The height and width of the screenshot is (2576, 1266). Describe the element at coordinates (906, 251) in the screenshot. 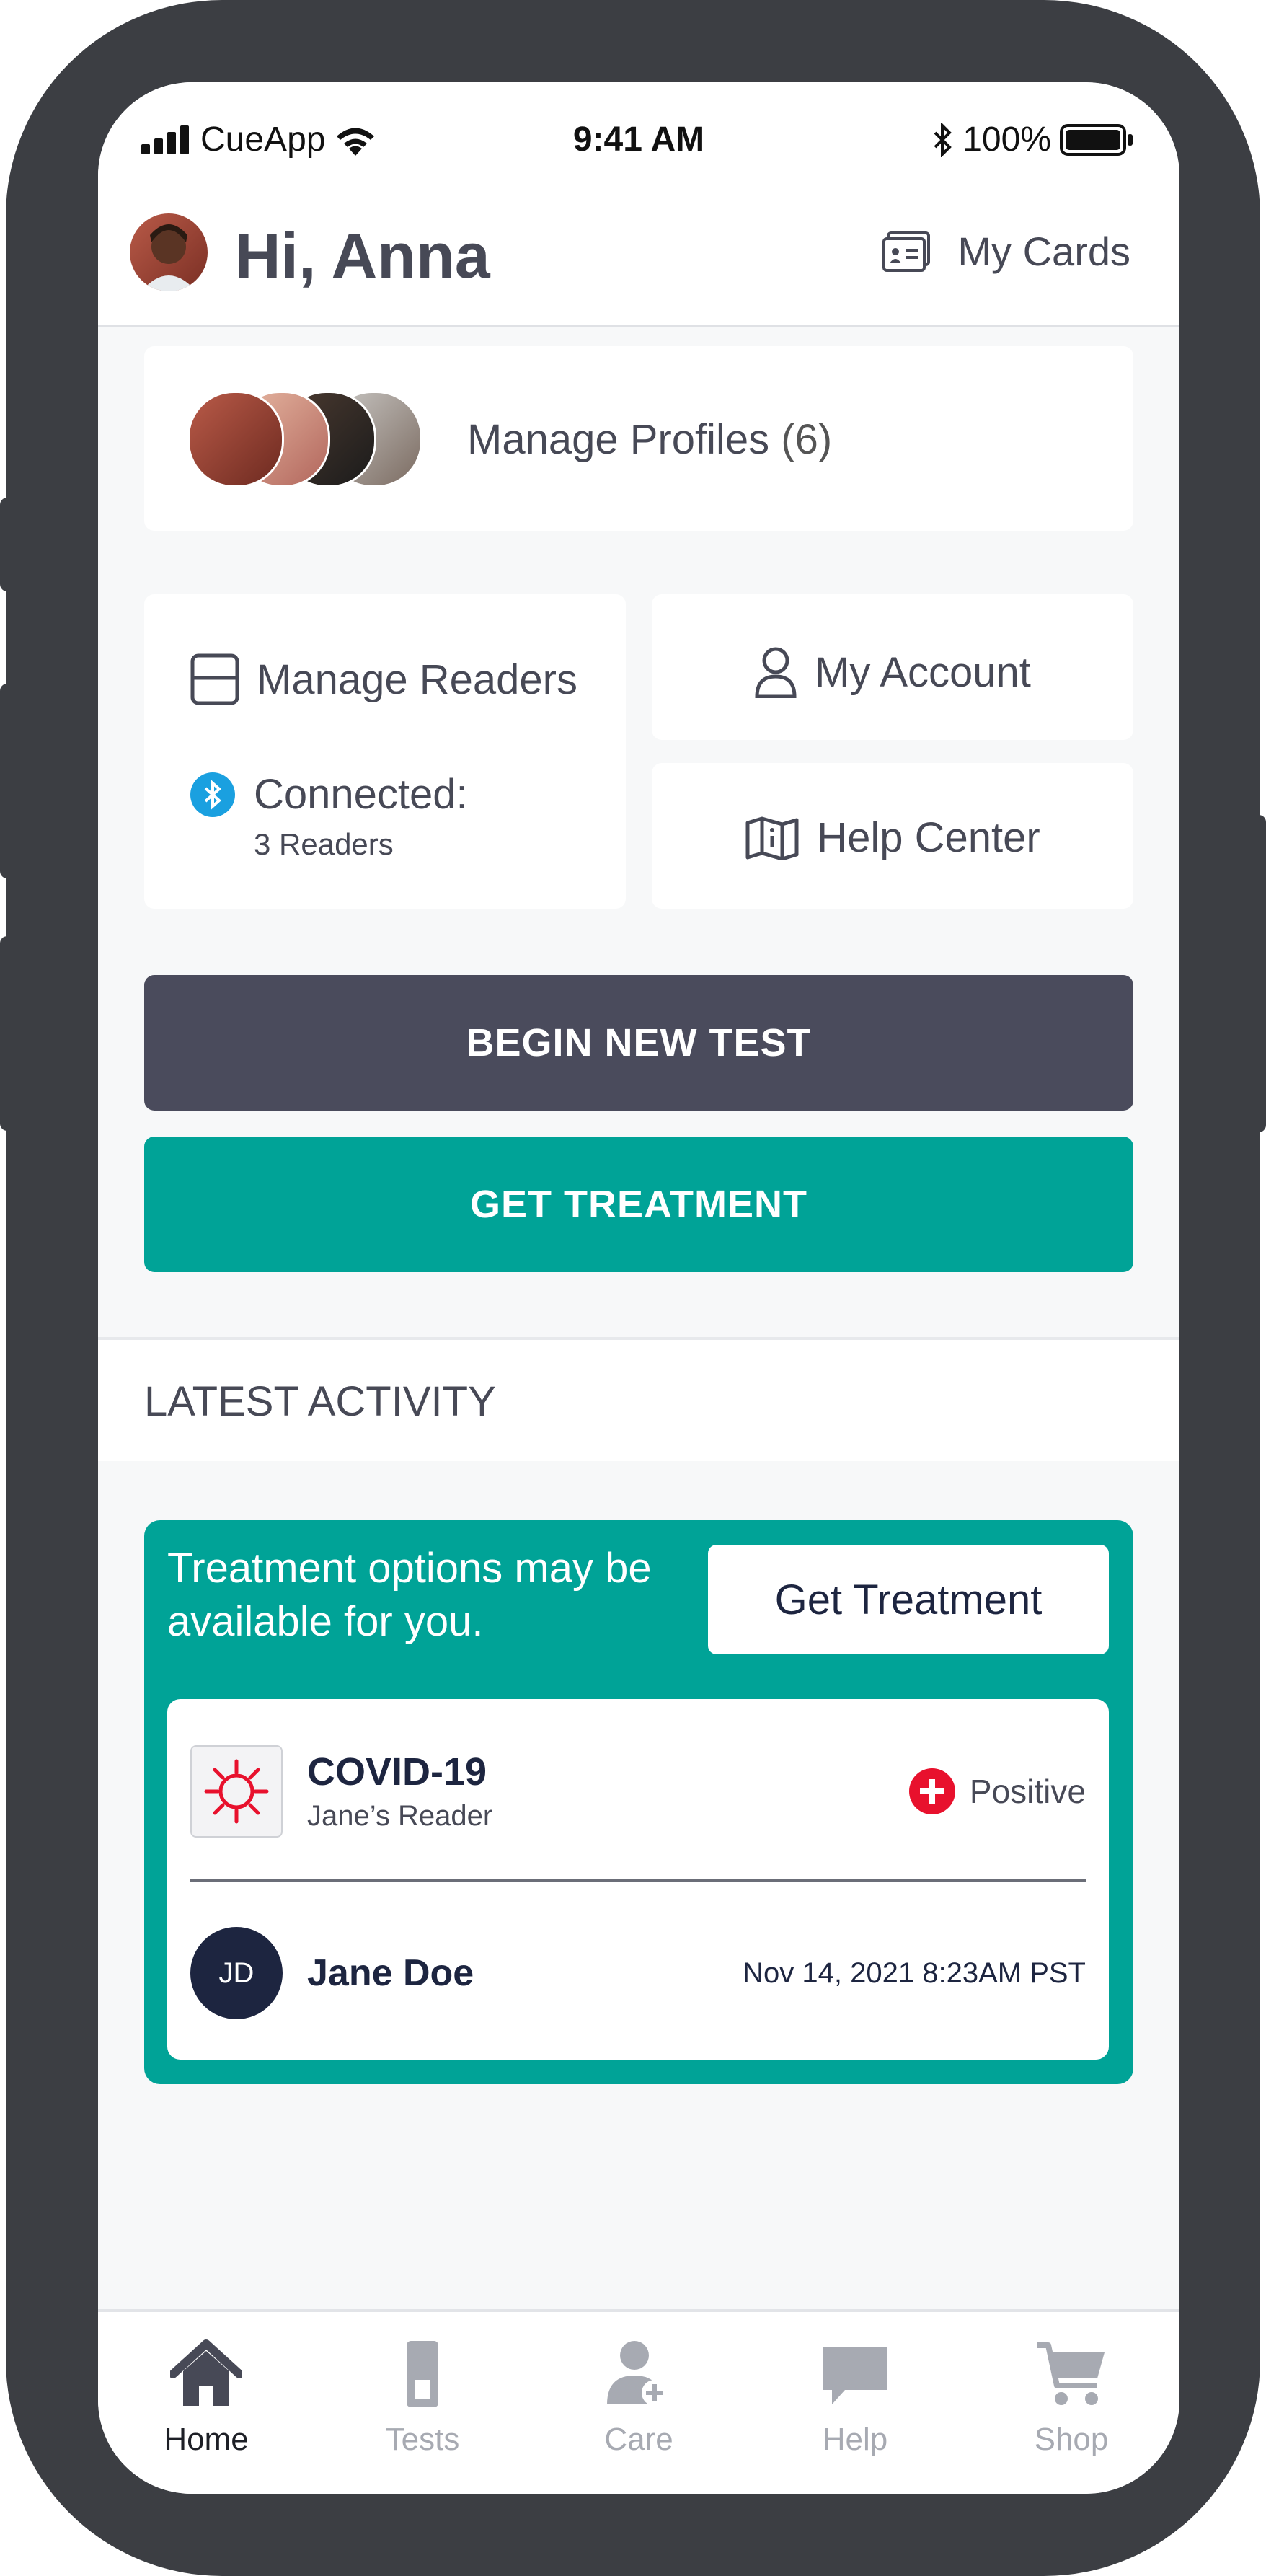

I see `id-card-icon` at that location.